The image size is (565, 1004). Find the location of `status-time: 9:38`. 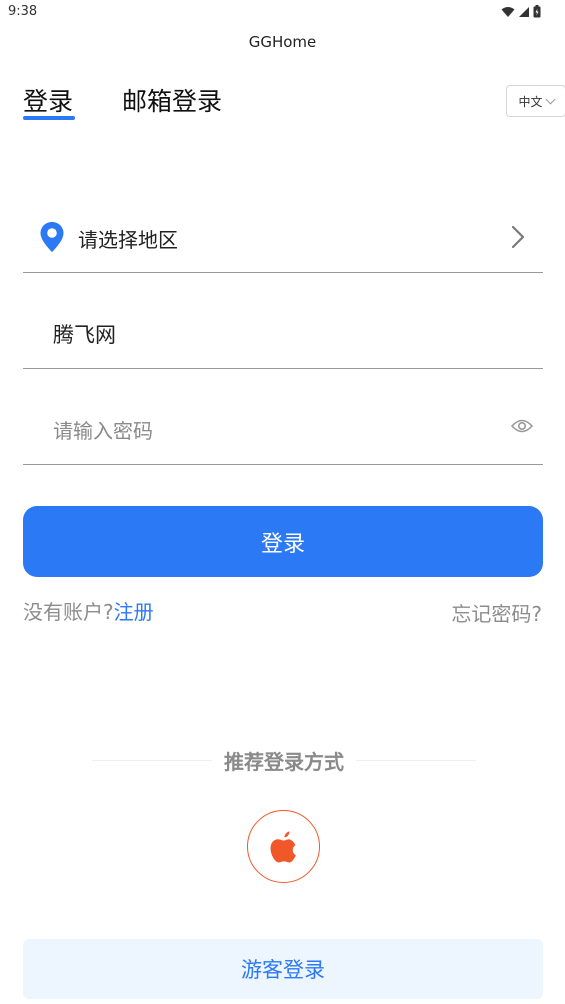

status-time: 9:38 is located at coordinates (23, 11).